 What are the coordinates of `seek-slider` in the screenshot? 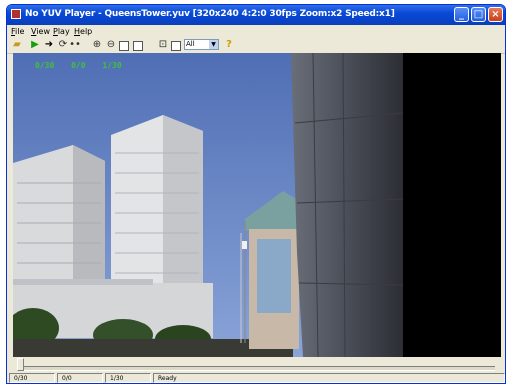 It's located at (257, 365).